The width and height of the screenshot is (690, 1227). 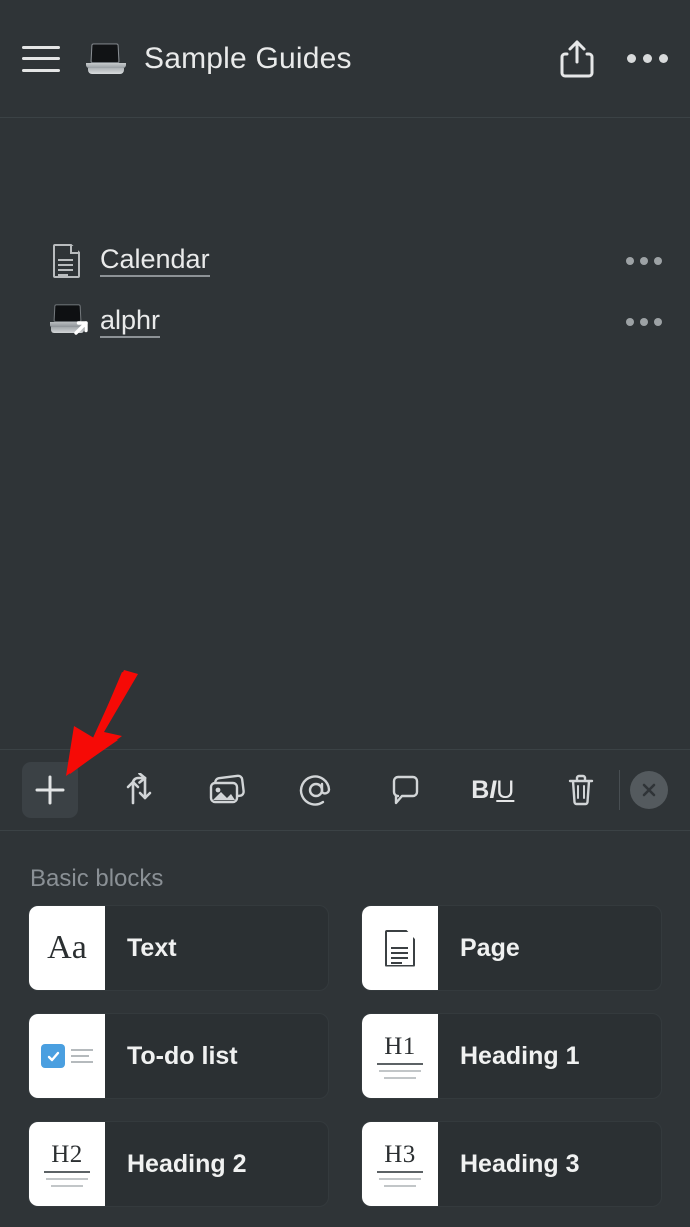 What do you see at coordinates (490, 947) in the screenshot?
I see `block-option-label: Page` at bounding box center [490, 947].